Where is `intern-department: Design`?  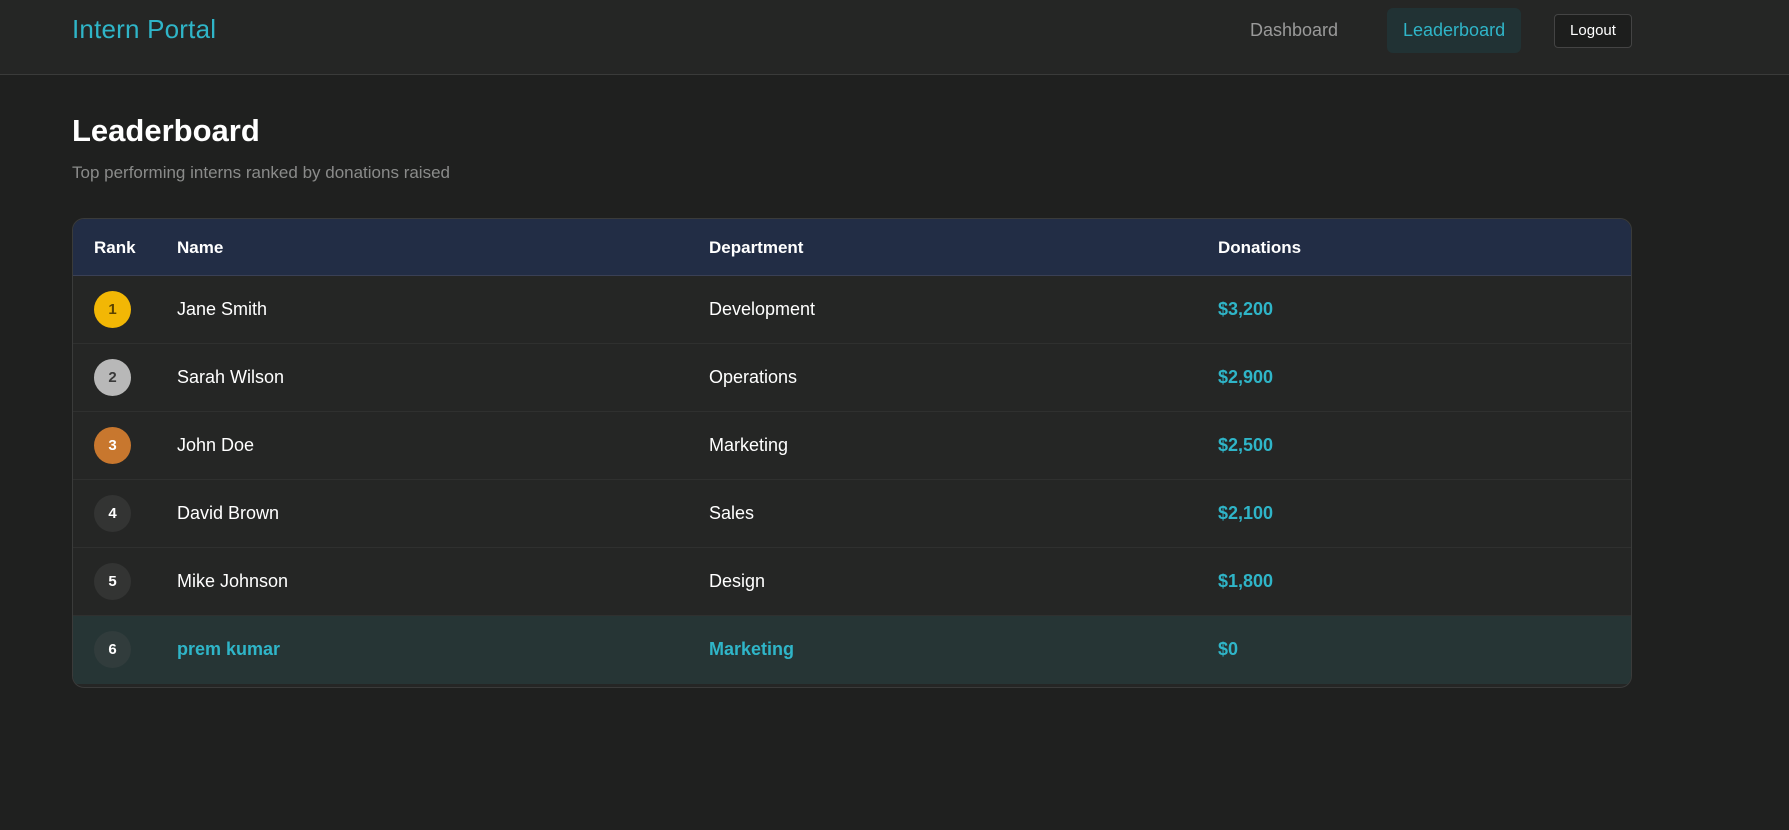 intern-department: Design is located at coordinates (737, 581).